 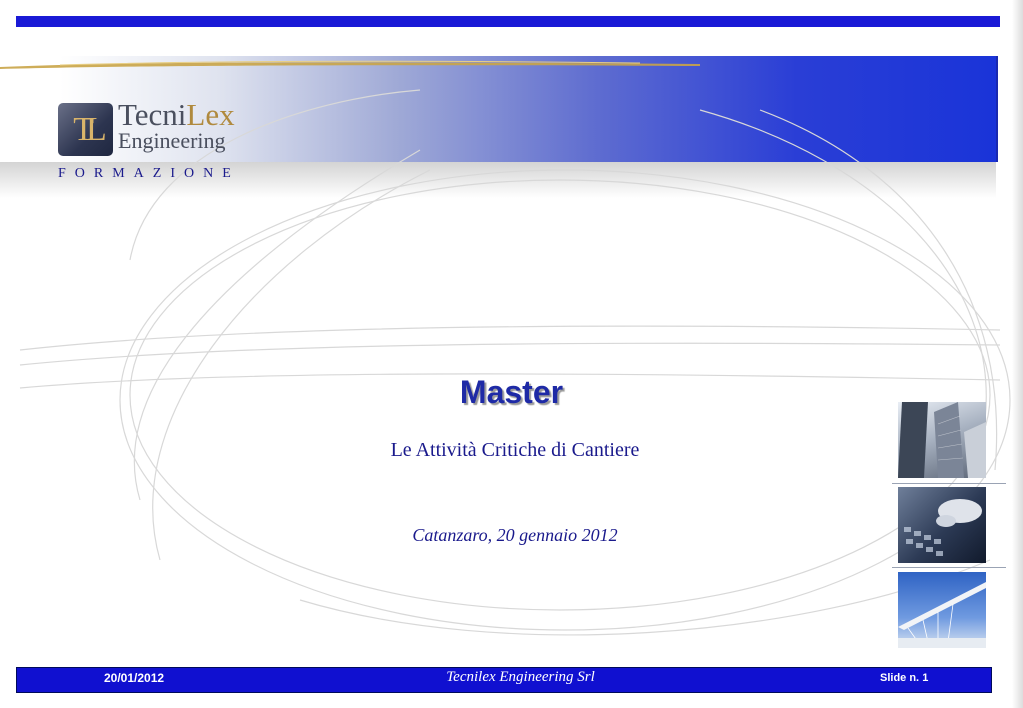 What do you see at coordinates (149, 173) in the screenshot?
I see `tagline: FORMAZIONE` at bounding box center [149, 173].